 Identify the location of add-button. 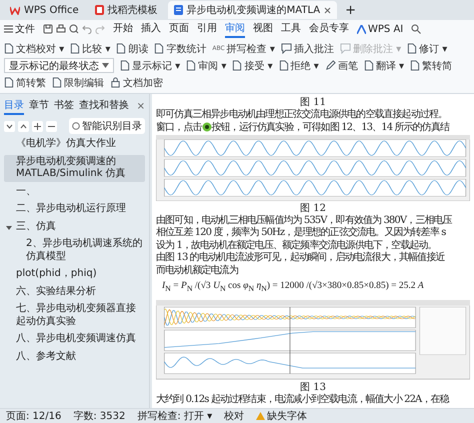
(37, 126).